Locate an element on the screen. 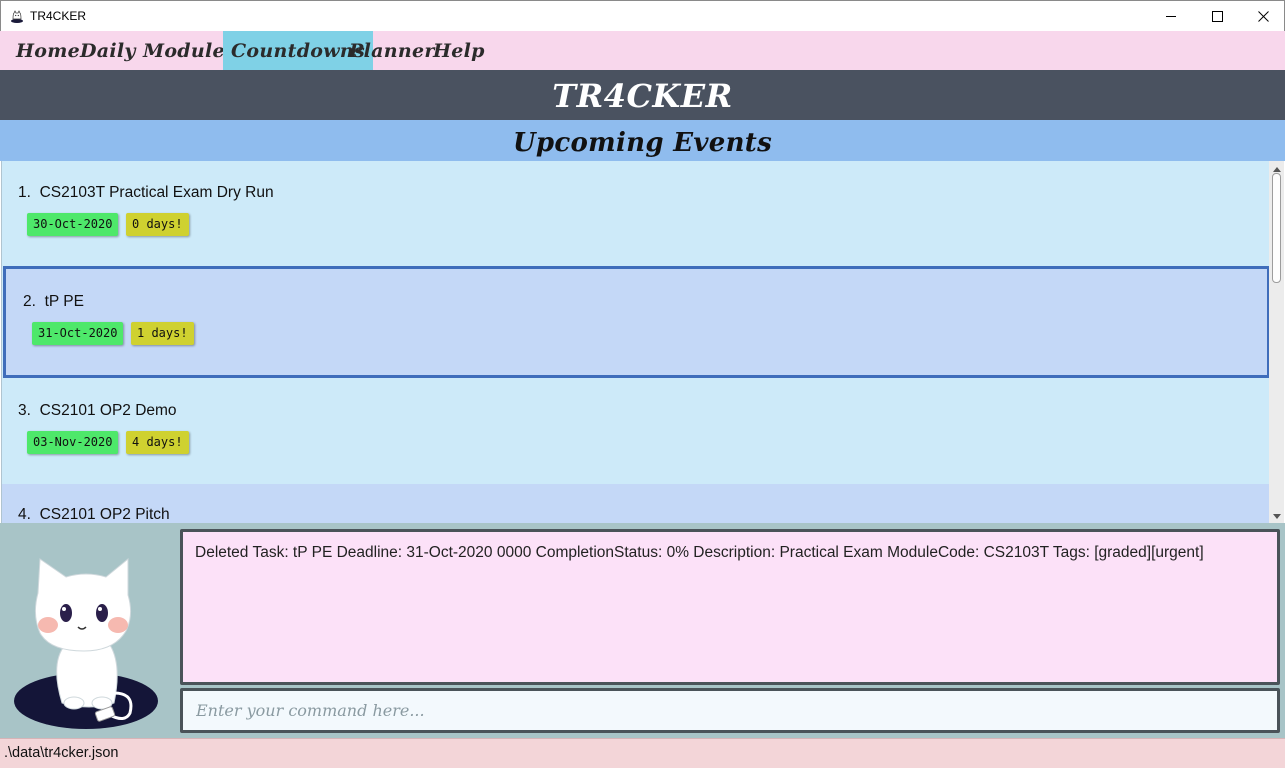  close-icon is located at coordinates (1263, 16).